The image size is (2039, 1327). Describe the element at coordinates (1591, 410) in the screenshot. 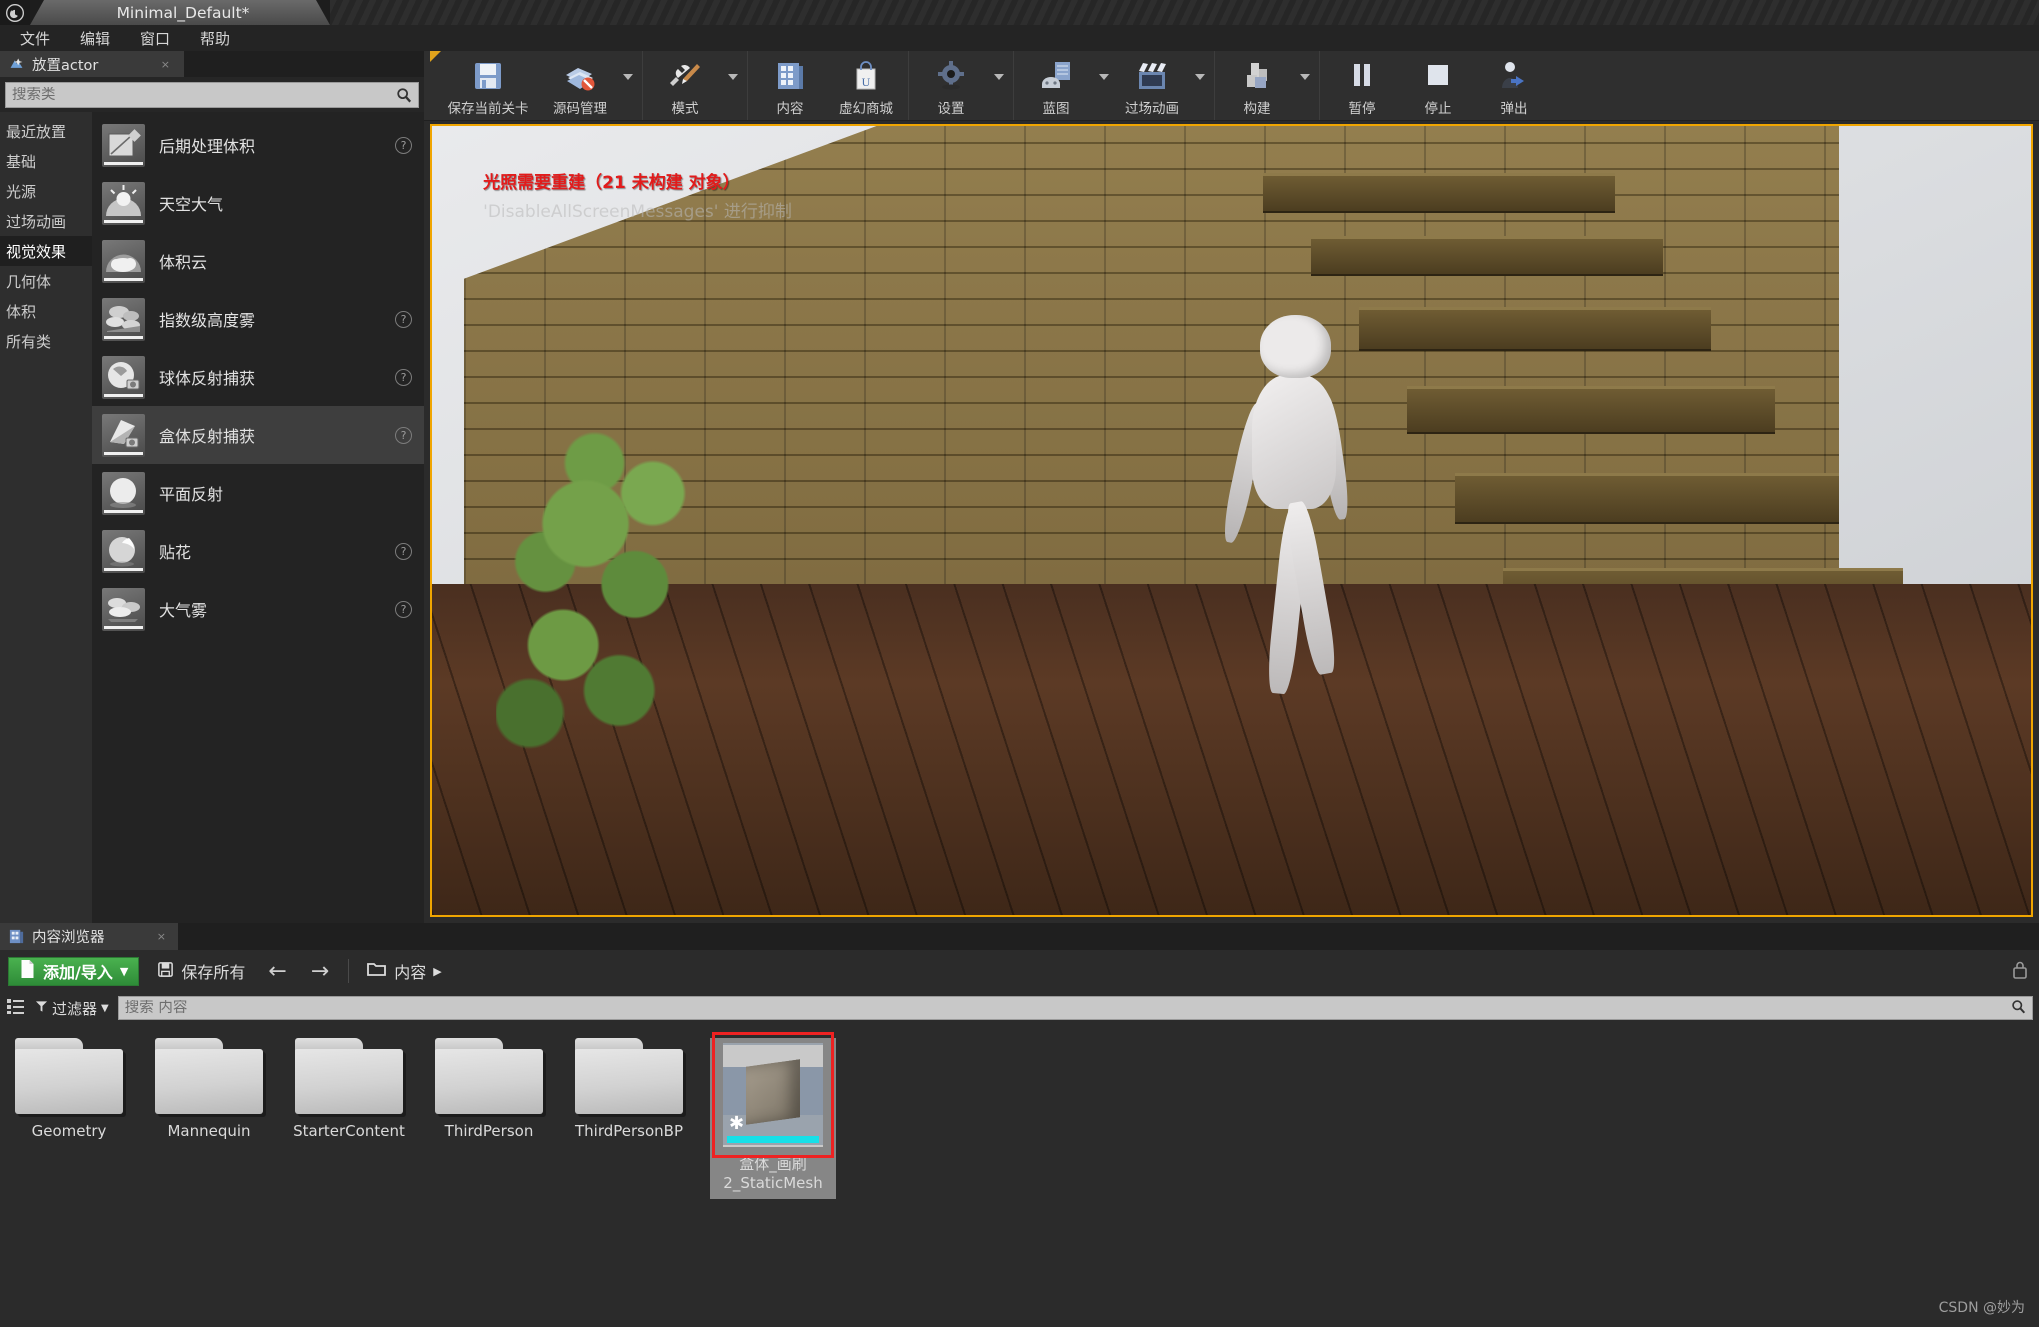

I see `viewport-stair-step` at that location.